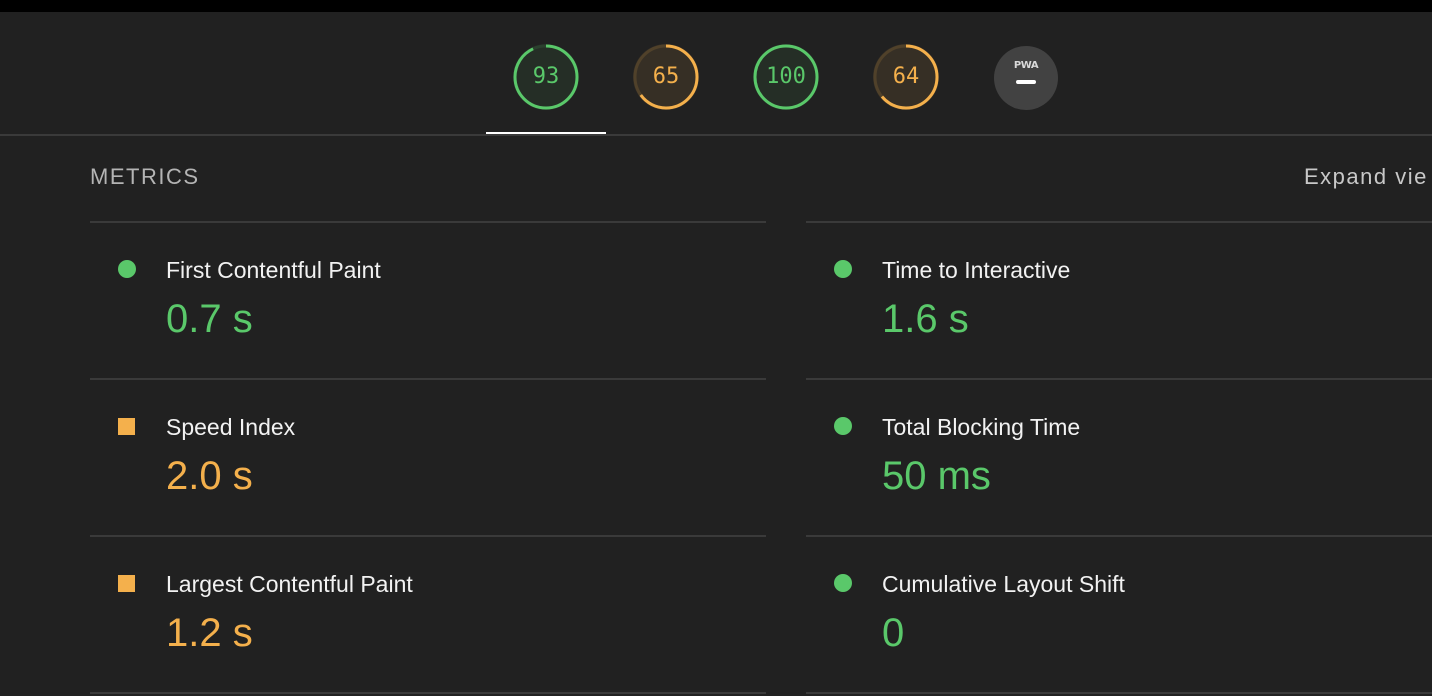  I want to click on metric-title: Time to Interactive, so click(976, 270).